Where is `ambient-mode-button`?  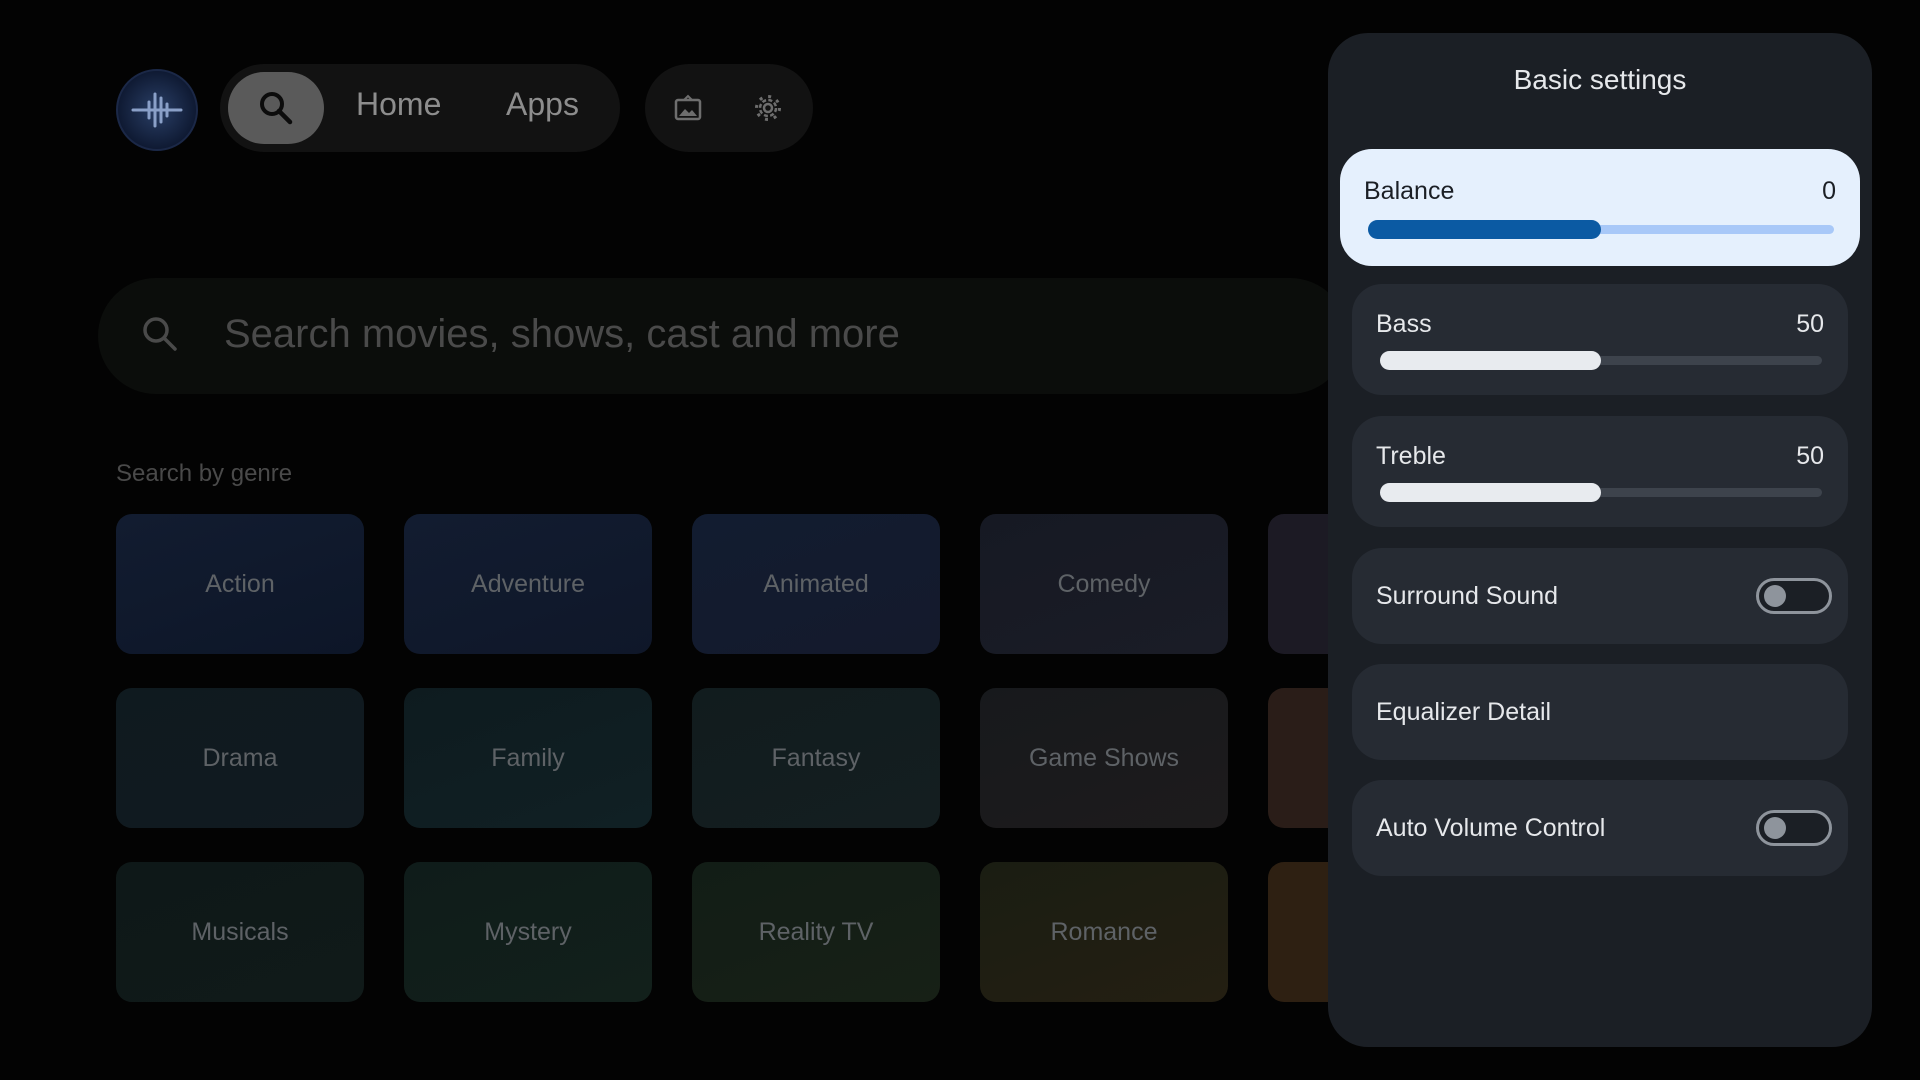
ambient-mode-button is located at coordinates (688, 108).